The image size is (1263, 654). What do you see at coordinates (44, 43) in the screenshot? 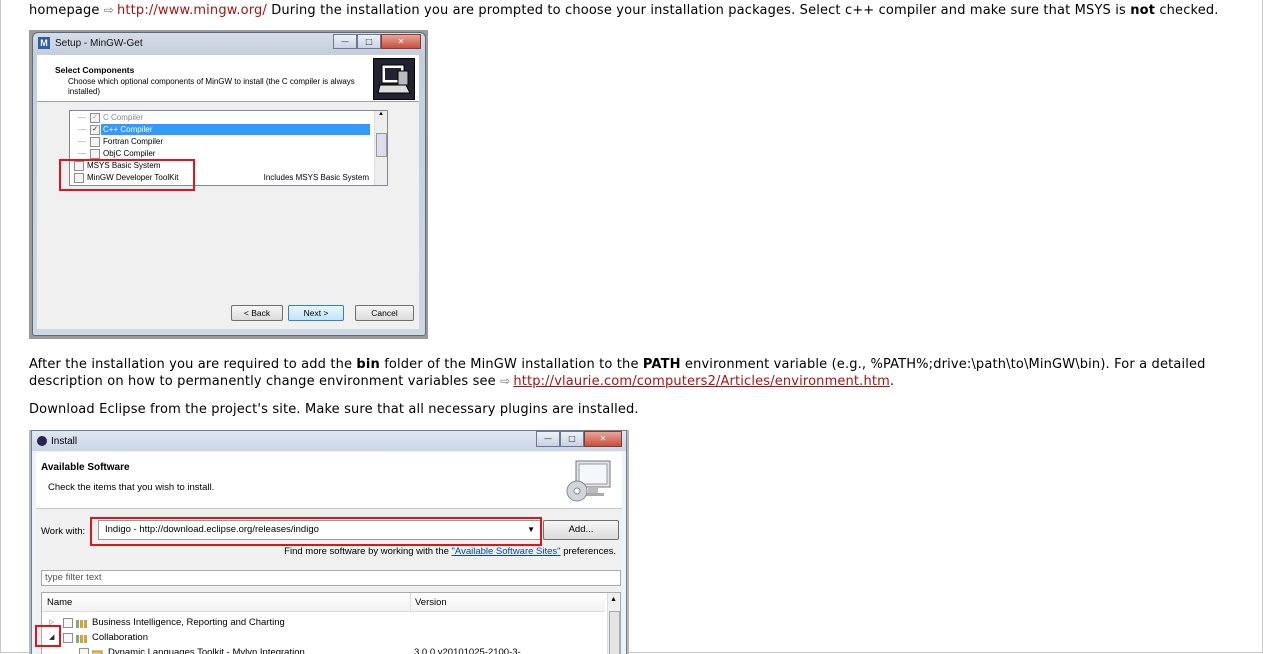
I see `mingw-logo-icon: M` at bounding box center [44, 43].